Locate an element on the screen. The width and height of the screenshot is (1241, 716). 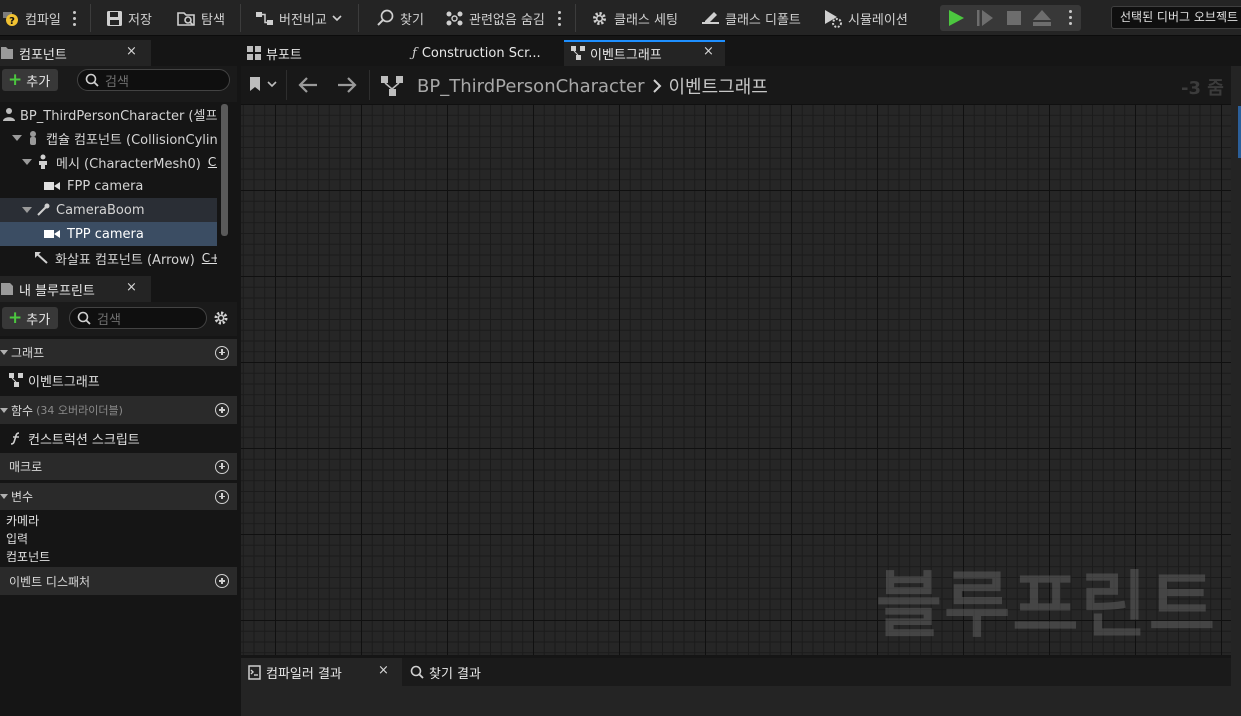
construction-script-item: 컨스트럭션 스크립트 is located at coordinates (118, 438).